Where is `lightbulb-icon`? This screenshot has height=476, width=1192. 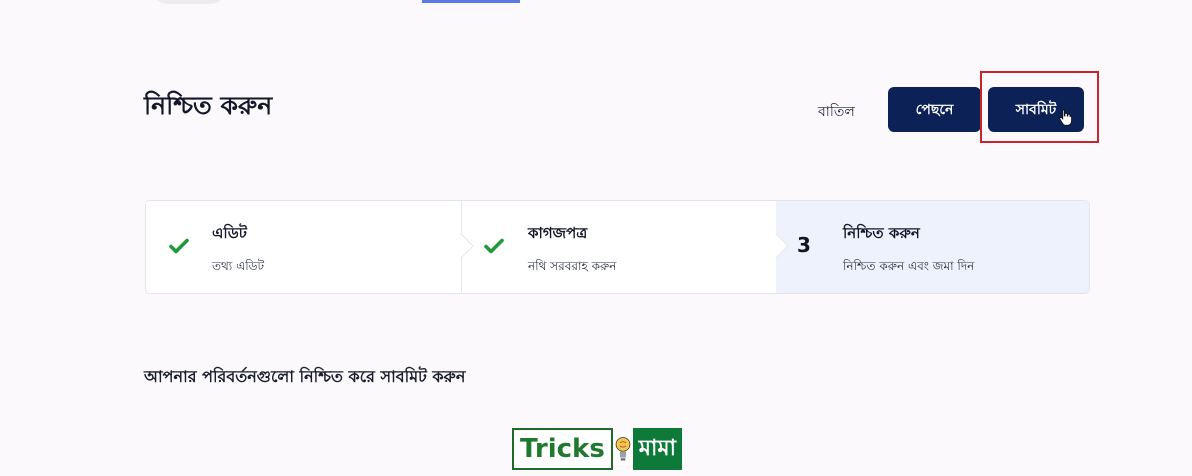
lightbulb-icon is located at coordinates (622, 449).